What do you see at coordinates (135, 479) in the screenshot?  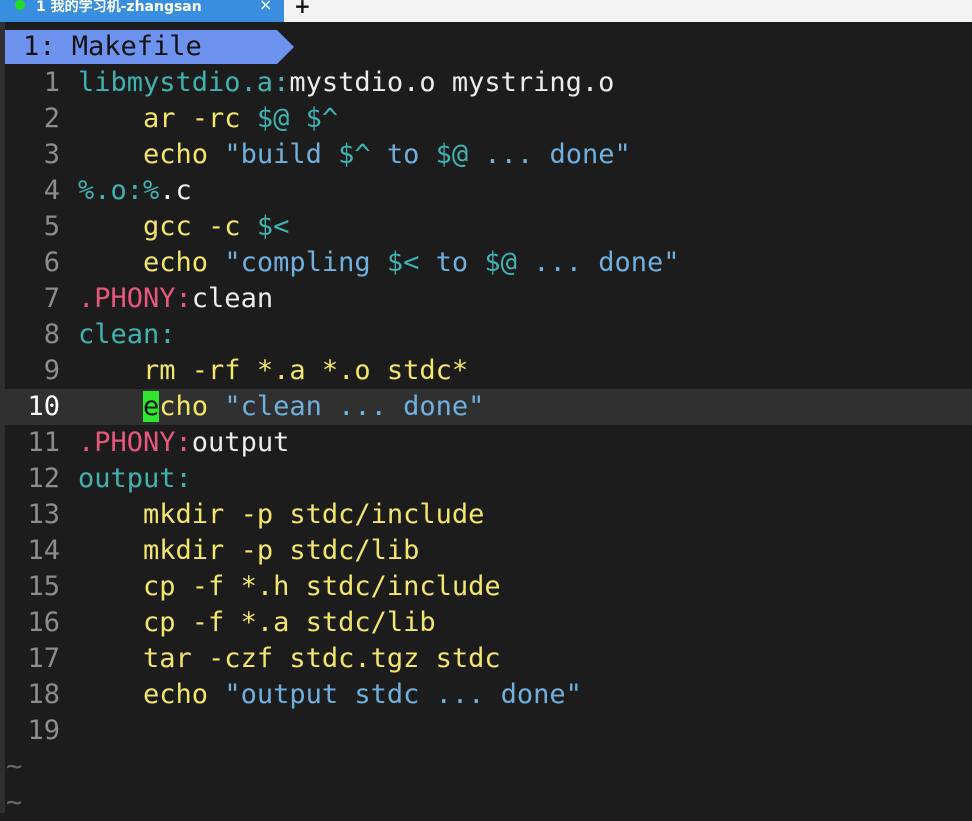 I see `line-text: output:` at bounding box center [135, 479].